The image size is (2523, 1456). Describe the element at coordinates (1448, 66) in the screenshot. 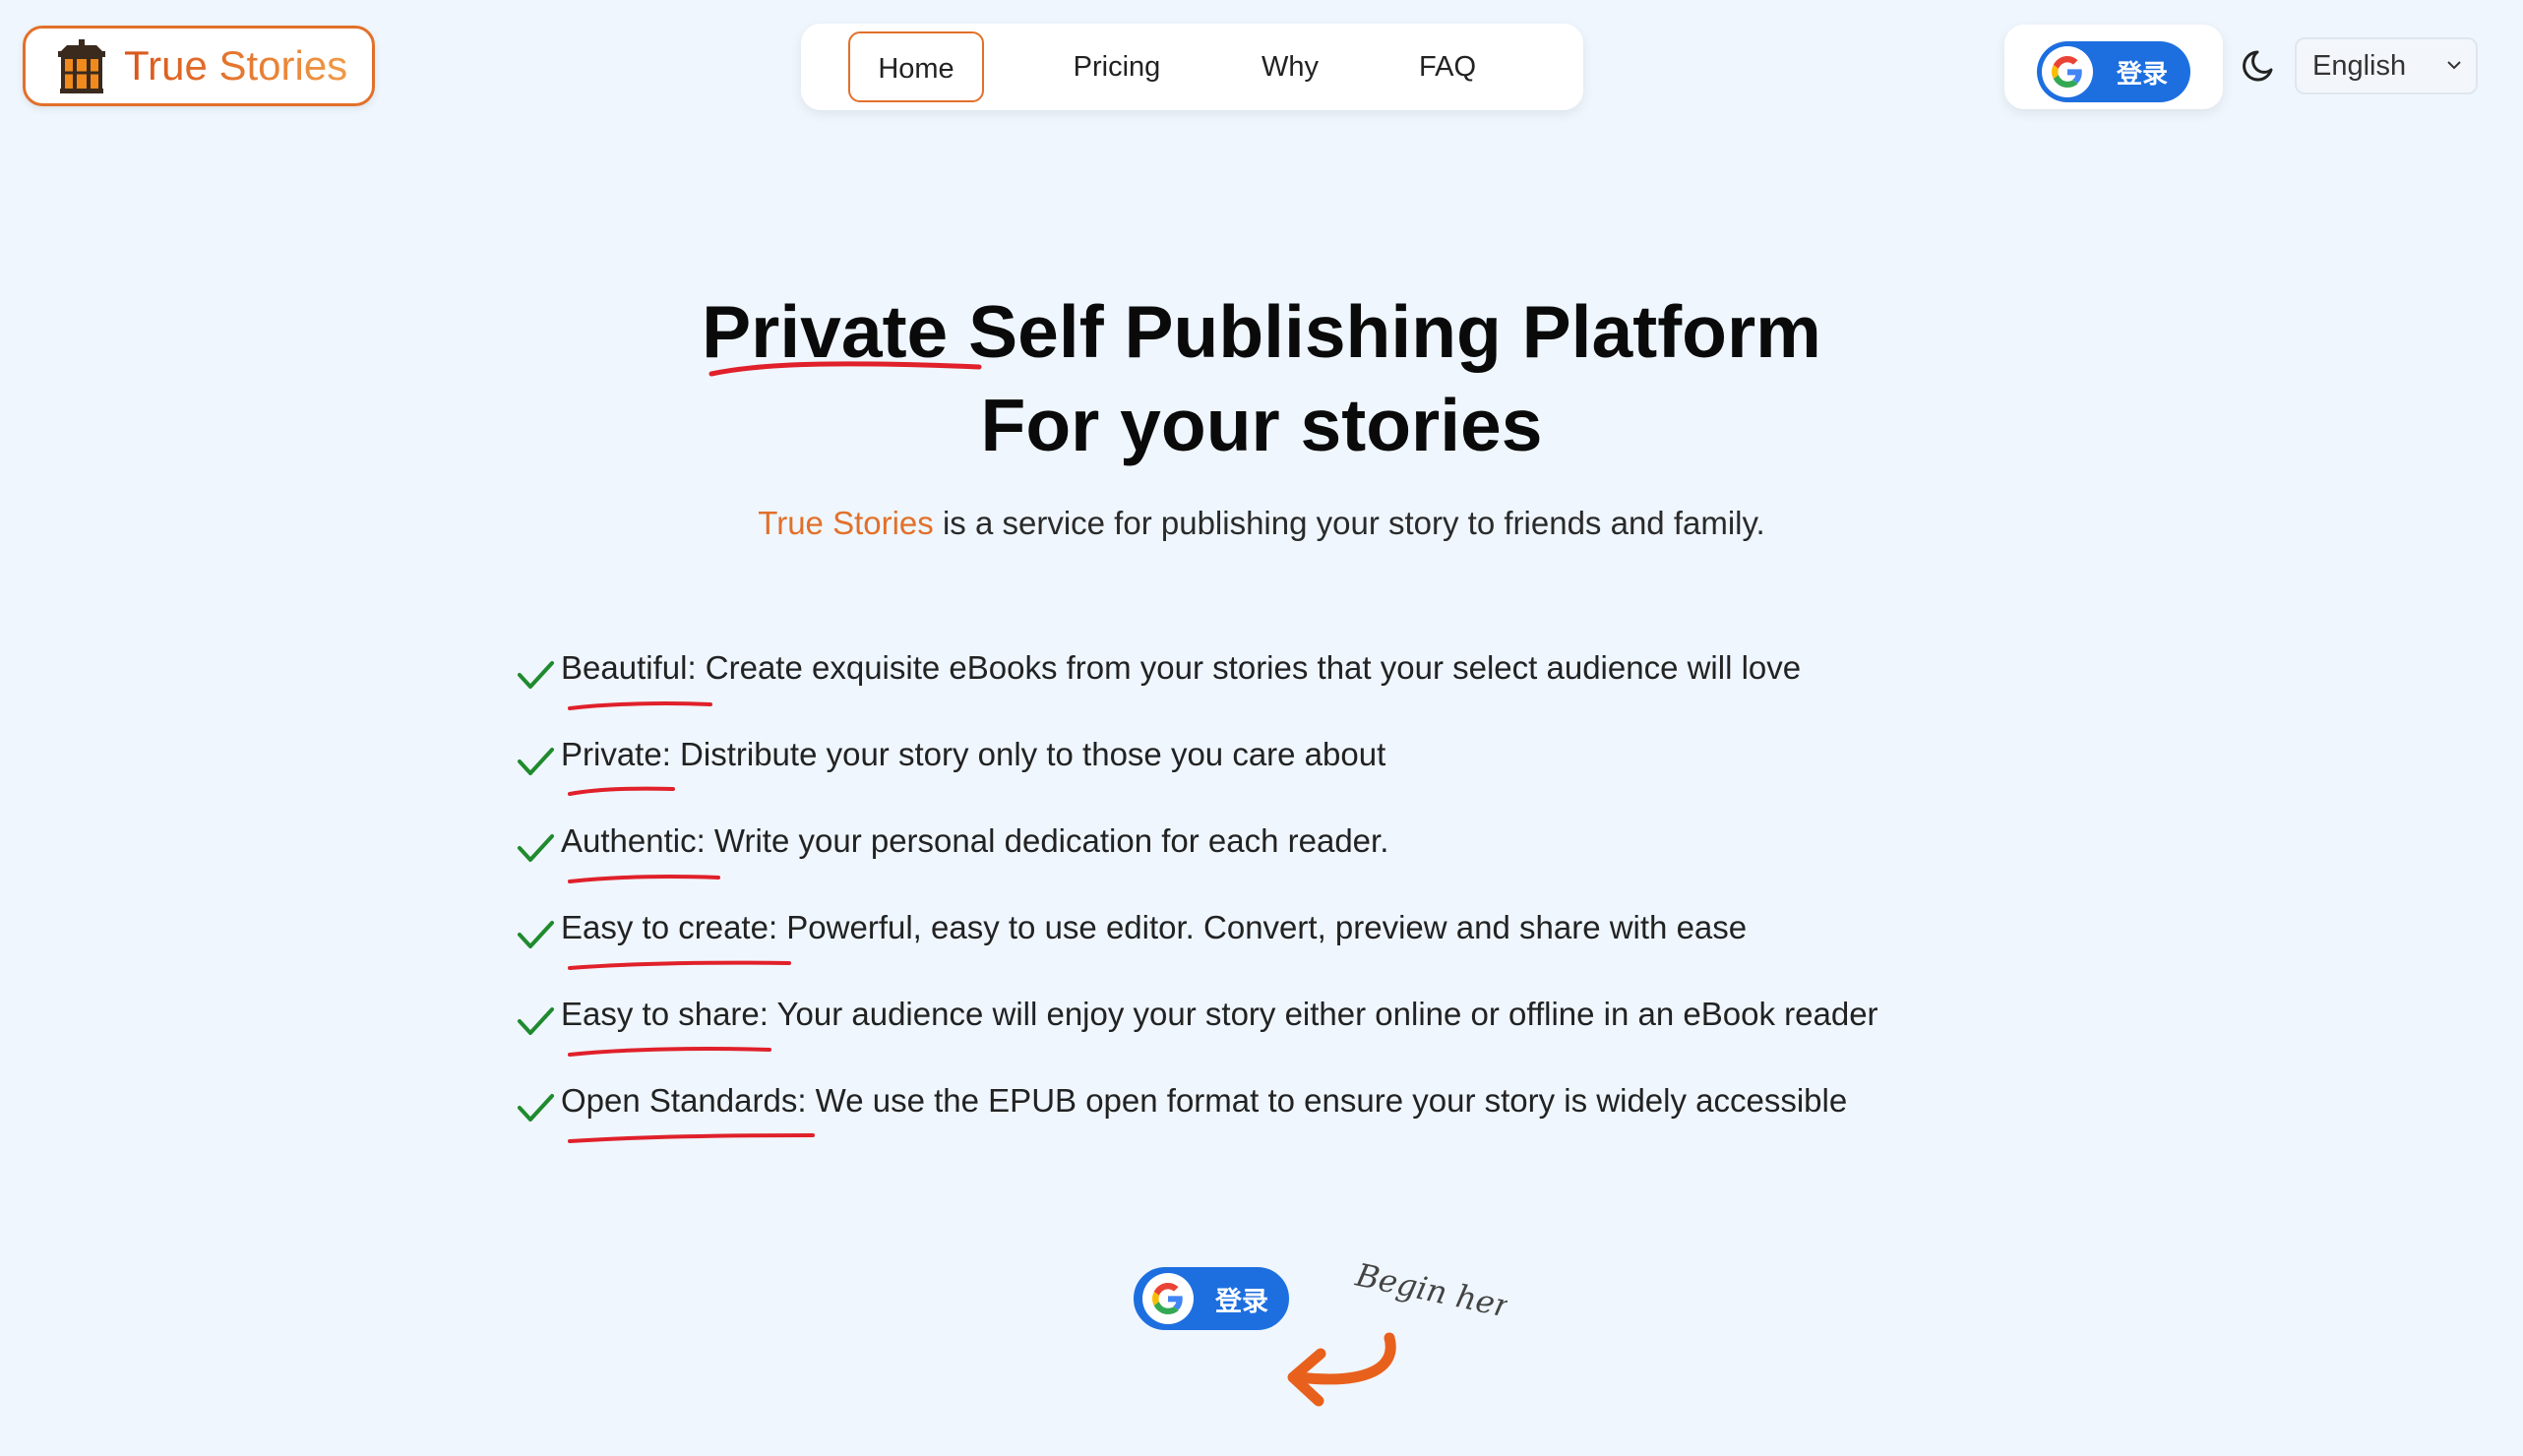

I see `nav-faq: FAQ` at that location.